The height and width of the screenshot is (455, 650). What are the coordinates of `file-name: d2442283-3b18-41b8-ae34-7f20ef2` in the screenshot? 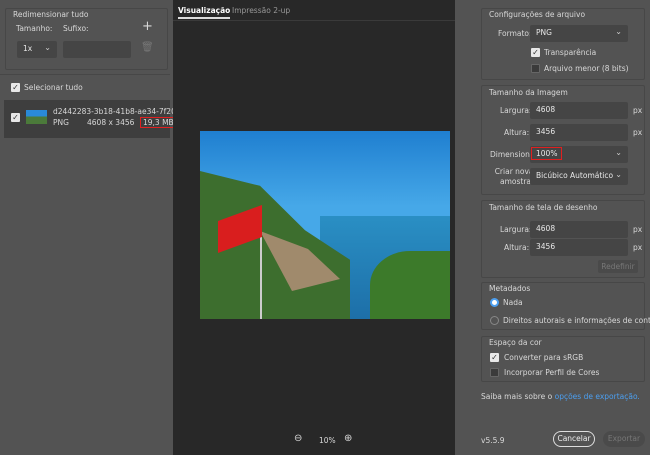 It's located at (120, 111).